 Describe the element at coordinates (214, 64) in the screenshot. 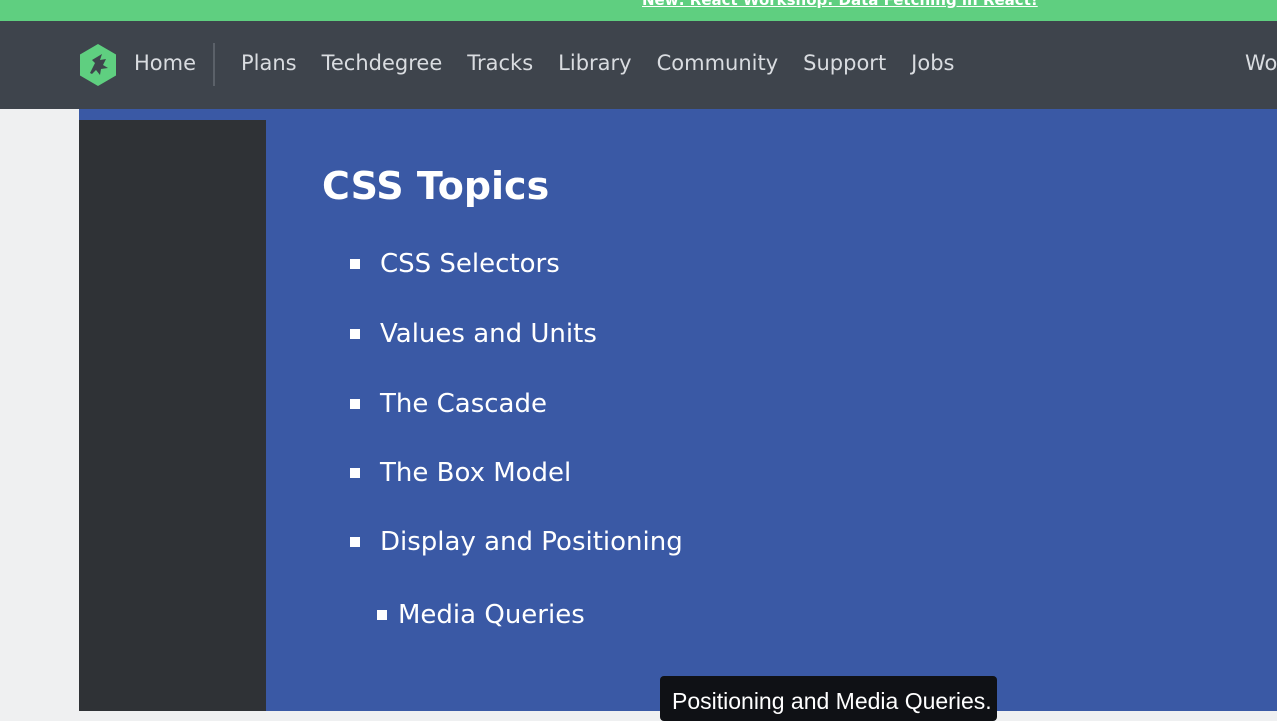

I see `nav-divider` at that location.